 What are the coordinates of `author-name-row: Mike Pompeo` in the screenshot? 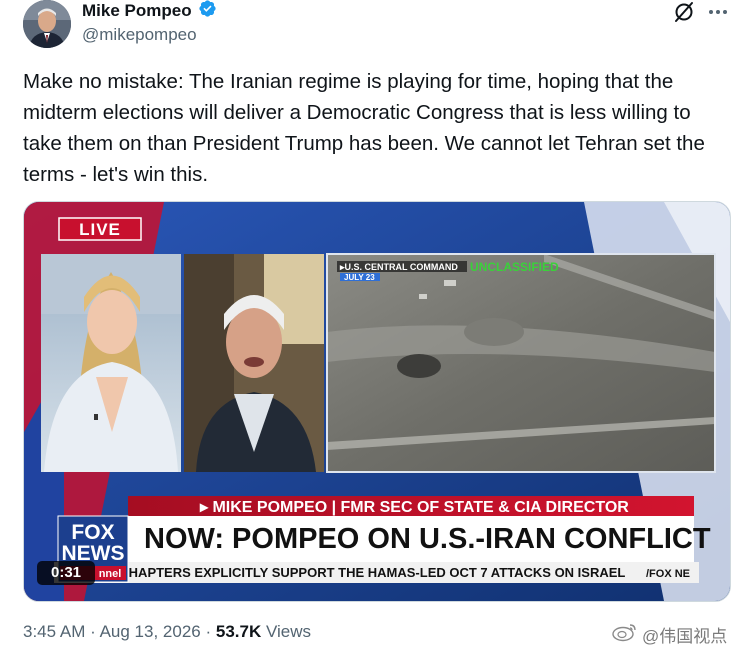 It's located at (149, 11).